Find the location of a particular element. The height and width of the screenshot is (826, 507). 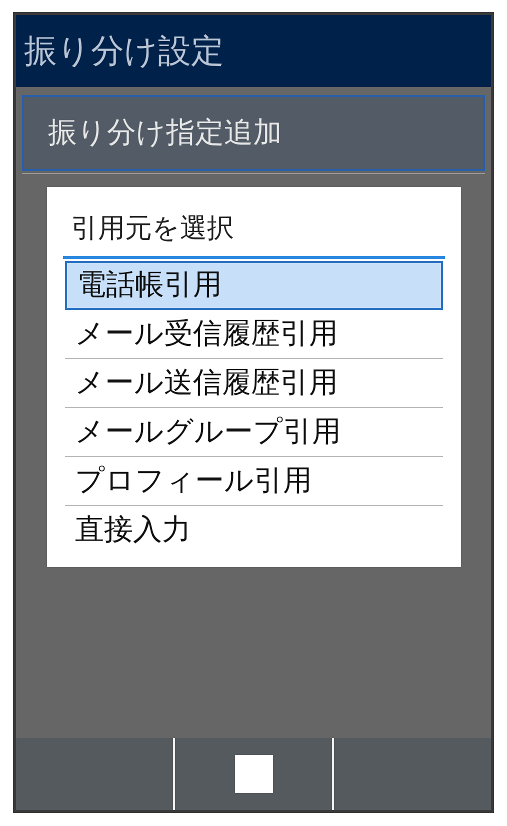

menu-option: メール送信履歴引用 is located at coordinates (254, 383).